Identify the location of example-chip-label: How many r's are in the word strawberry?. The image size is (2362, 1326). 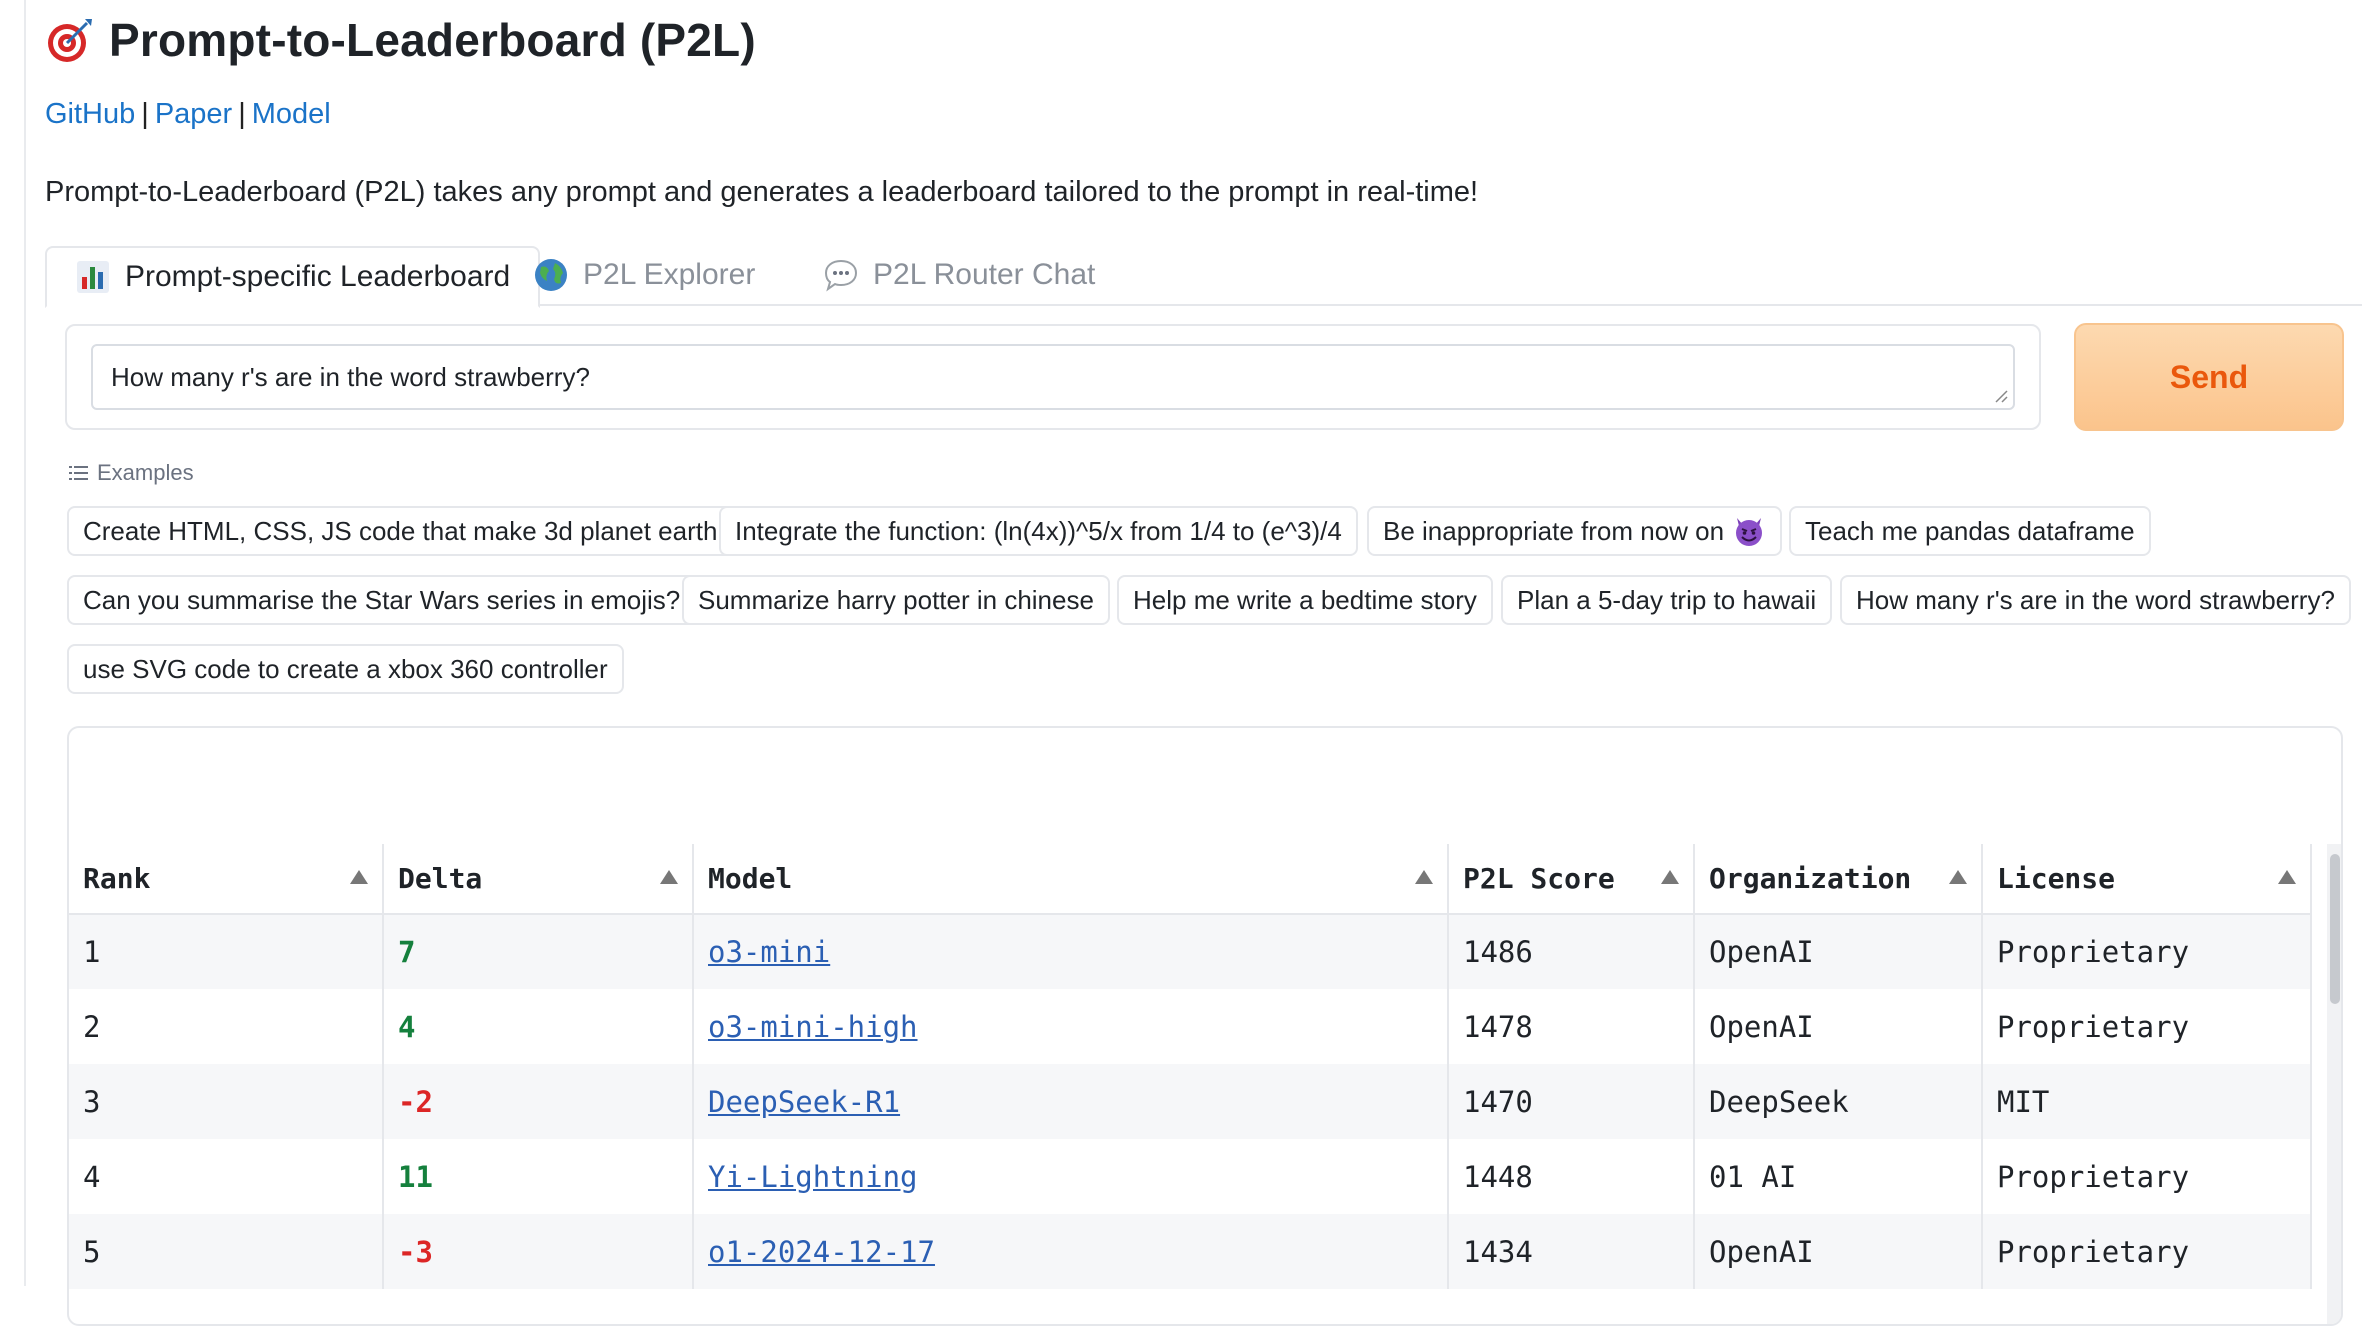
(2095, 599).